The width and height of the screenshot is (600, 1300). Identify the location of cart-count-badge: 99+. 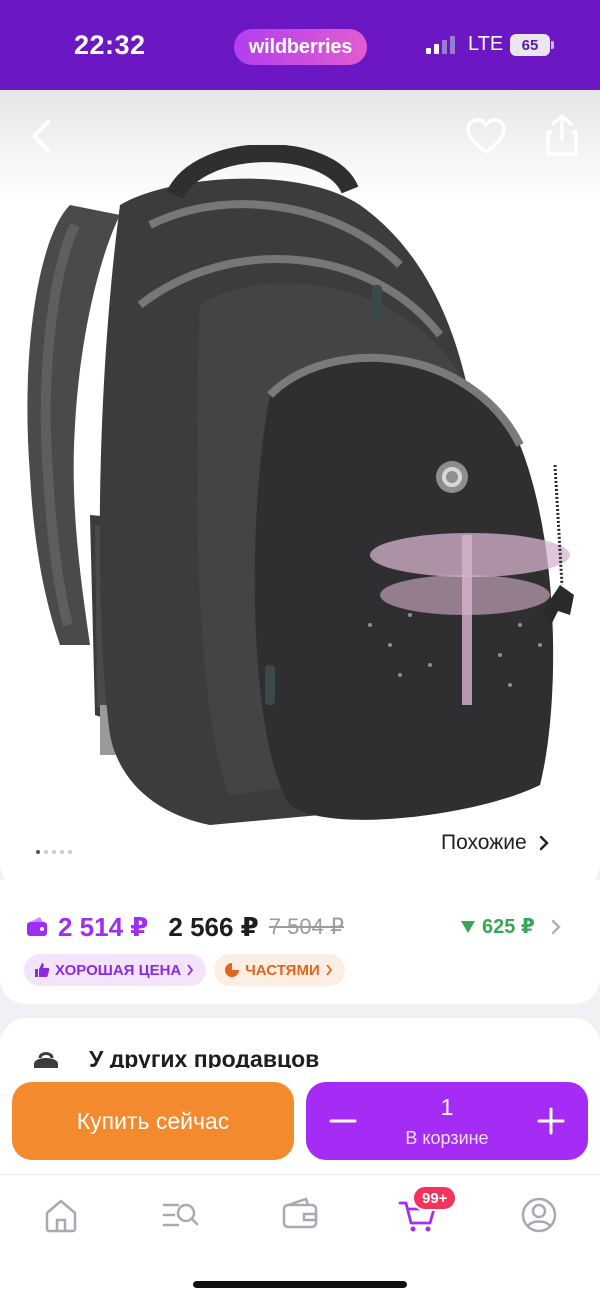
(435, 1198).